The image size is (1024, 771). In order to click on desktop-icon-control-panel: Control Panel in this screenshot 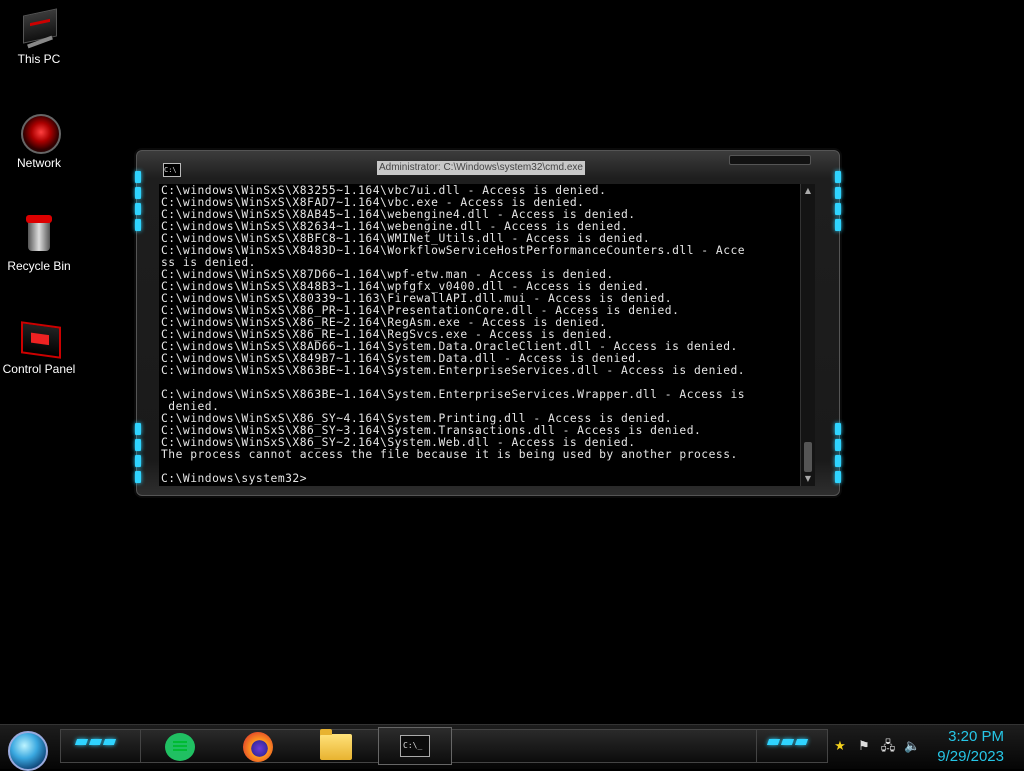, I will do `click(39, 347)`.